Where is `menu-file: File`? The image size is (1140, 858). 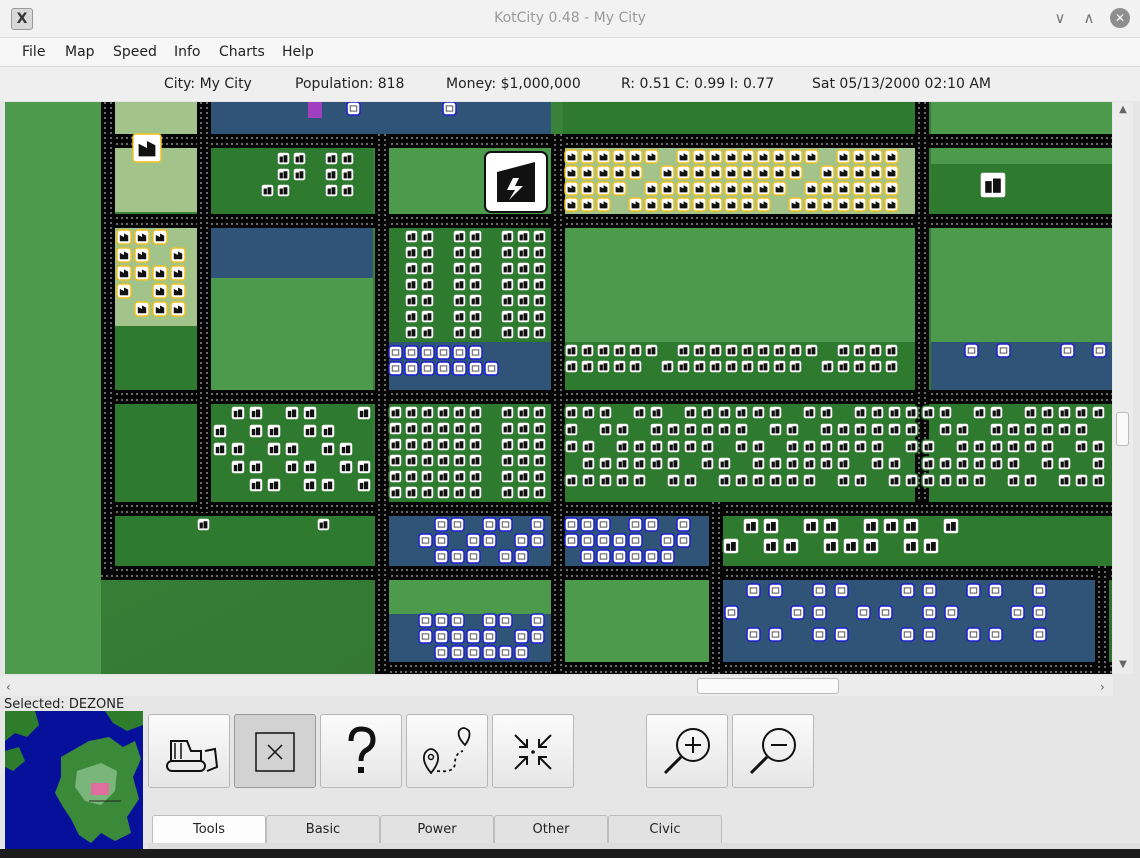 menu-file: File is located at coordinates (33, 52).